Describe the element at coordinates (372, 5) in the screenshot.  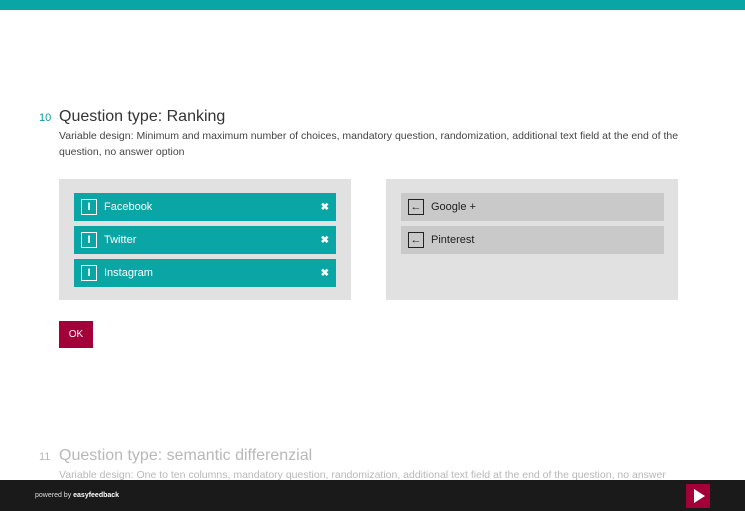
I see `top-accent-bar` at that location.